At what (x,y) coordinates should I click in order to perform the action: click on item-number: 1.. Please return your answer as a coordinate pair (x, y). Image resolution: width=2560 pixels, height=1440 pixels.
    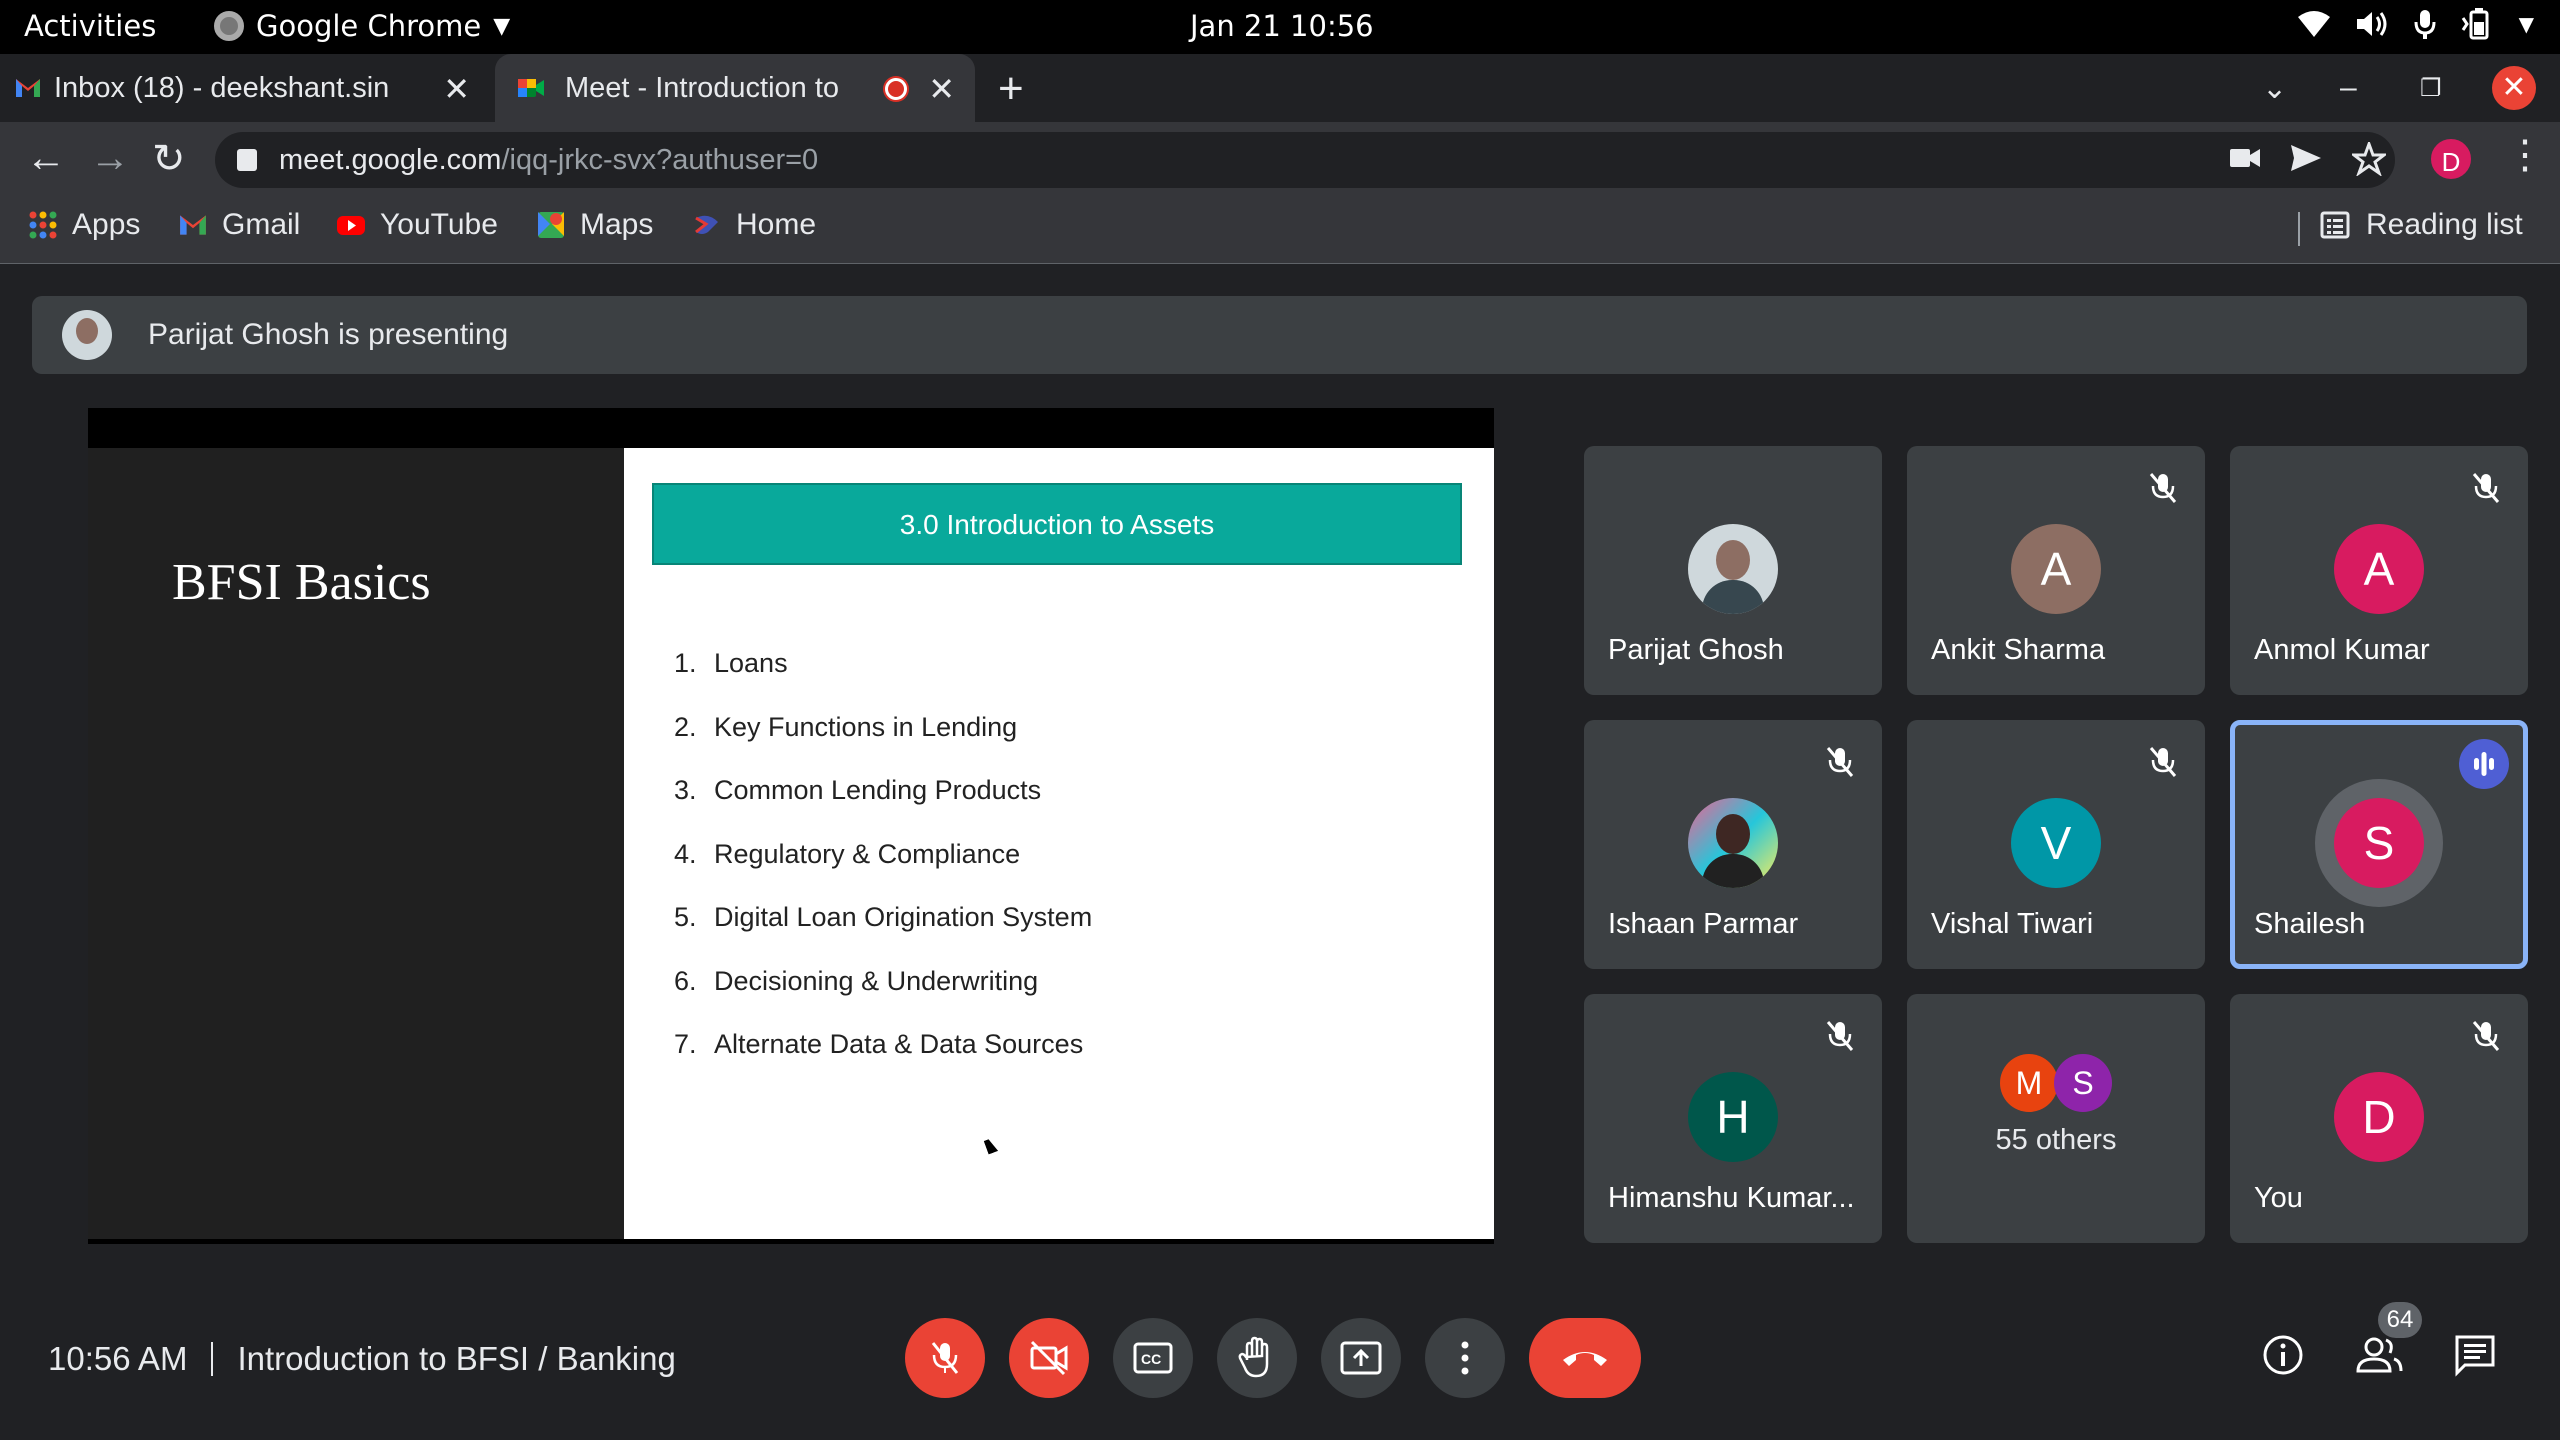
    Looking at the image, I should click on (685, 663).